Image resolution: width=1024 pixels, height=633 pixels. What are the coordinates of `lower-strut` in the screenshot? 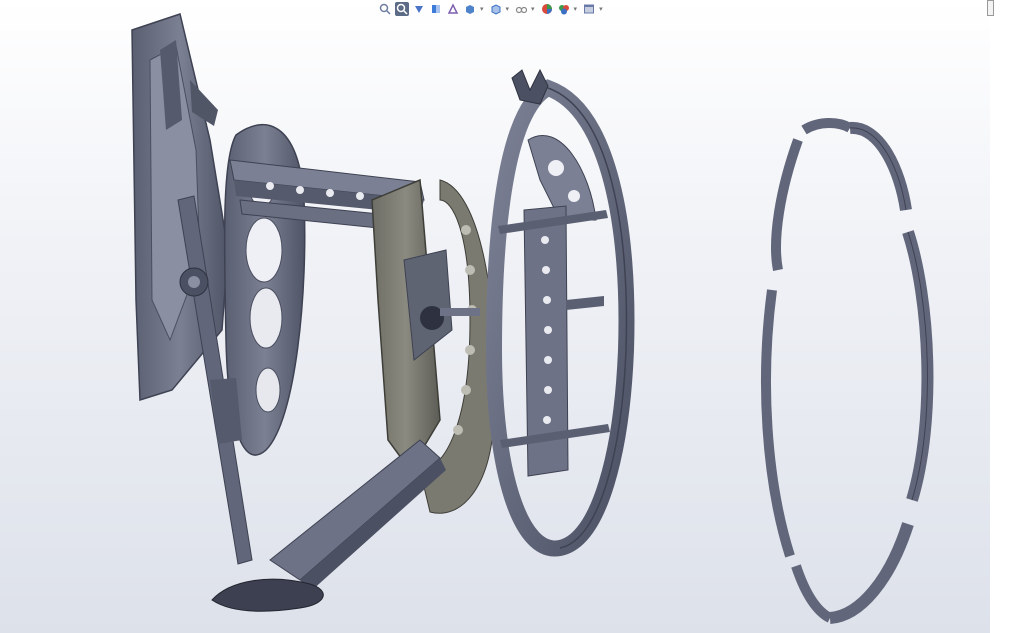 It's located at (357, 515).